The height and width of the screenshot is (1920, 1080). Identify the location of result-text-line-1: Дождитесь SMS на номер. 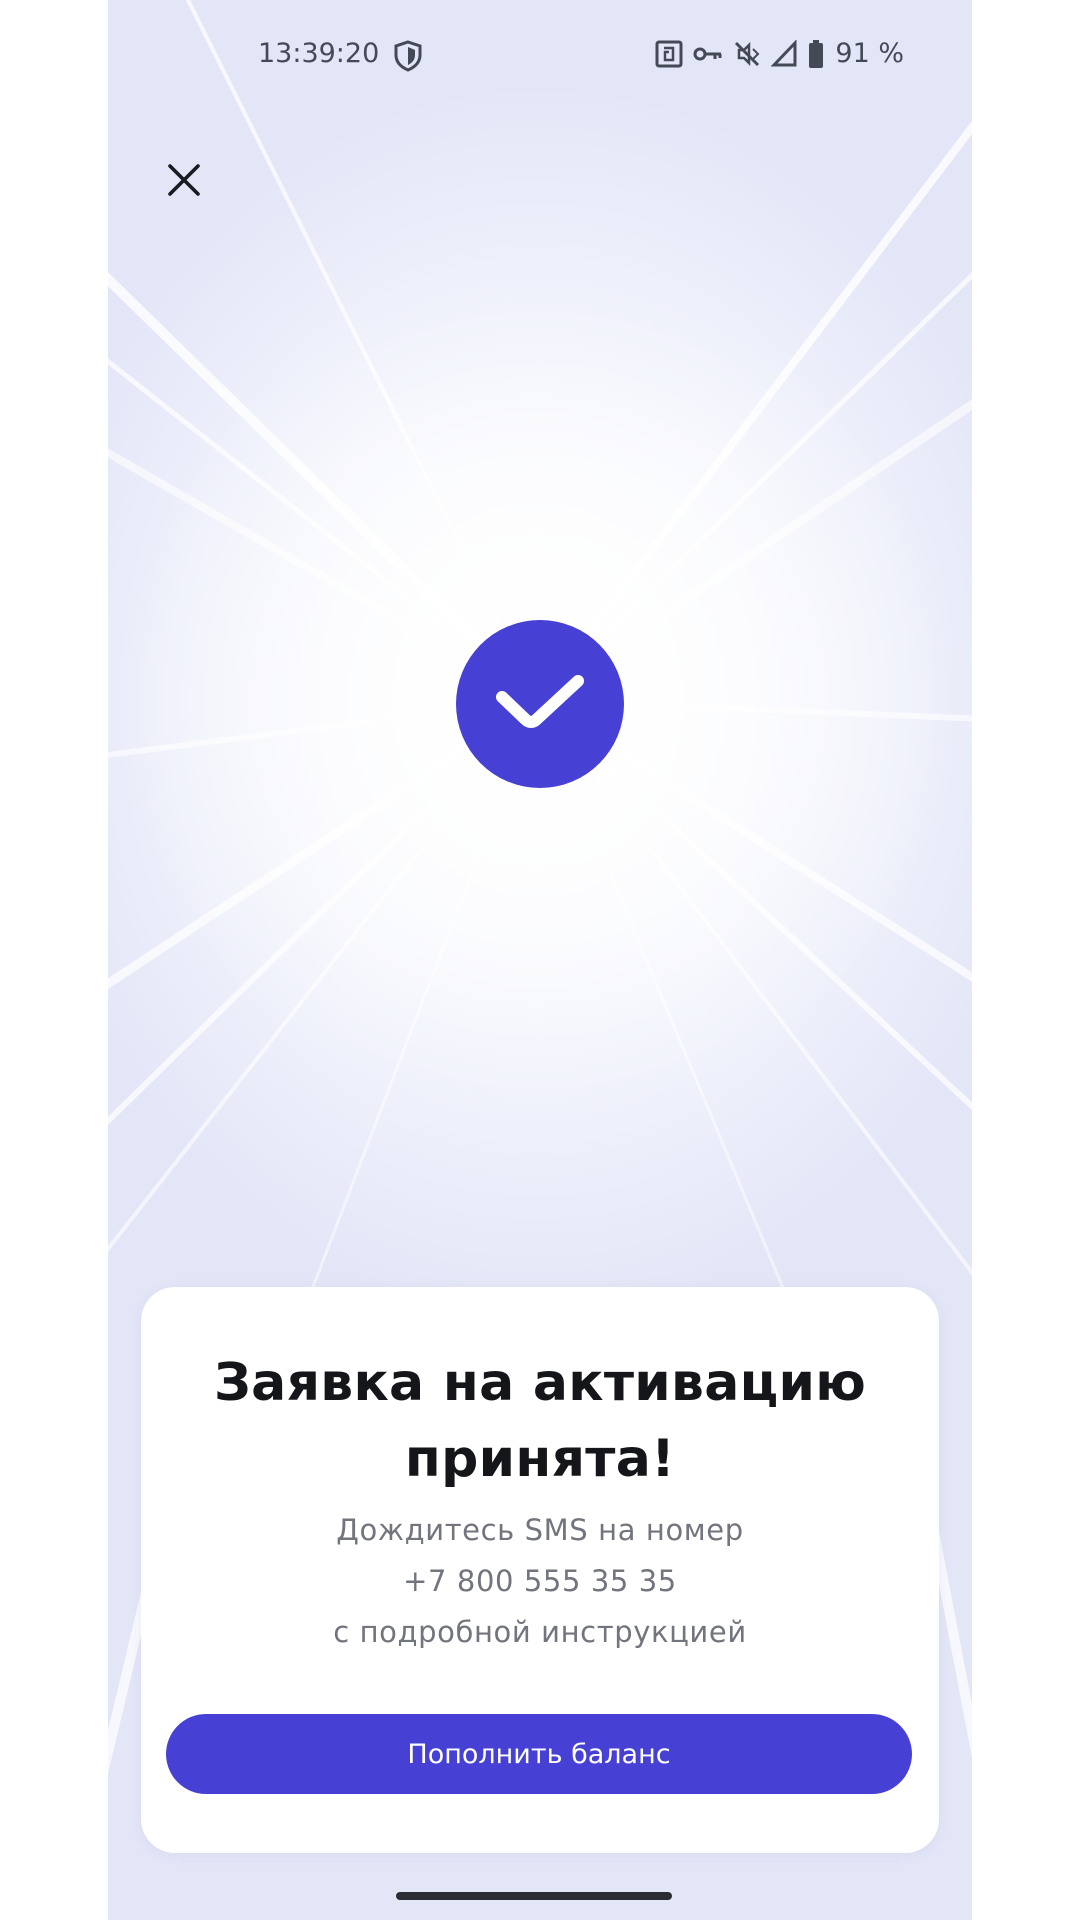
(540, 1530).